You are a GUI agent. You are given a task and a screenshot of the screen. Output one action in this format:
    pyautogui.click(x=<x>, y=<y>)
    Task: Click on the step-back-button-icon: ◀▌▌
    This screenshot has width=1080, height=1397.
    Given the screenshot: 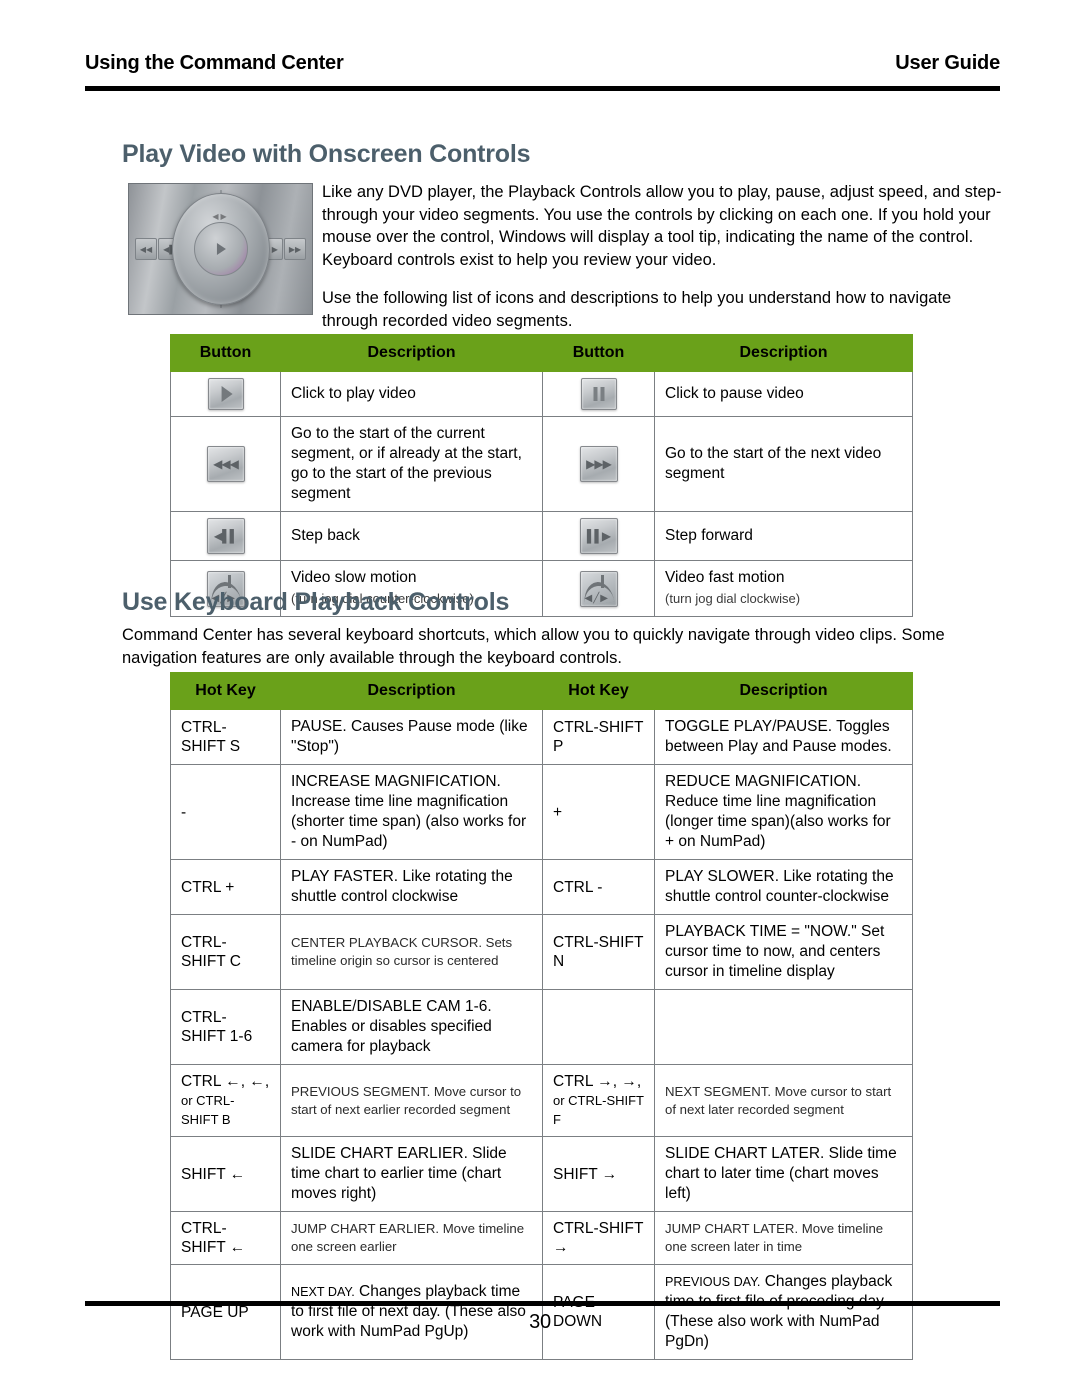 What is the action you would take?
    pyautogui.click(x=225, y=536)
    